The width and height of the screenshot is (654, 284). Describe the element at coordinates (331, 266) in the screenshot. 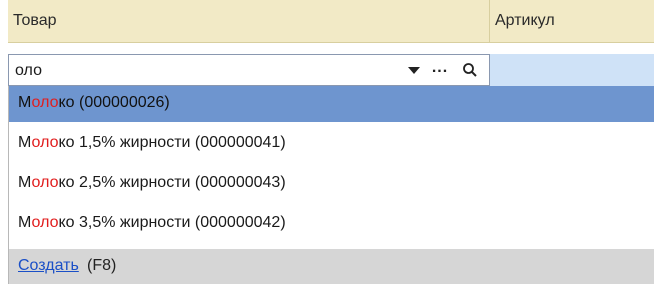

I see `dropdown-footer: Создать (F8)` at that location.